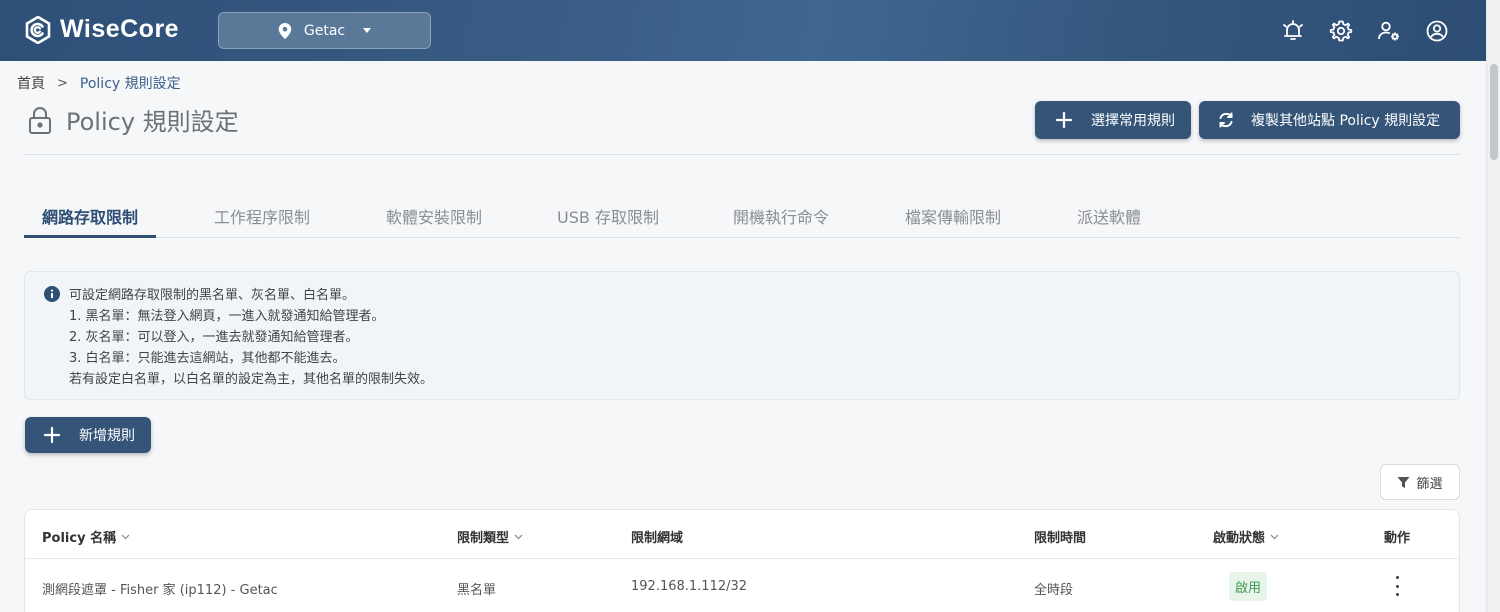  What do you see at coordinates (1246, 536) in the screenshot?
I see `column-header-status: 啟動狀態` at bounding box center [1246, 536].